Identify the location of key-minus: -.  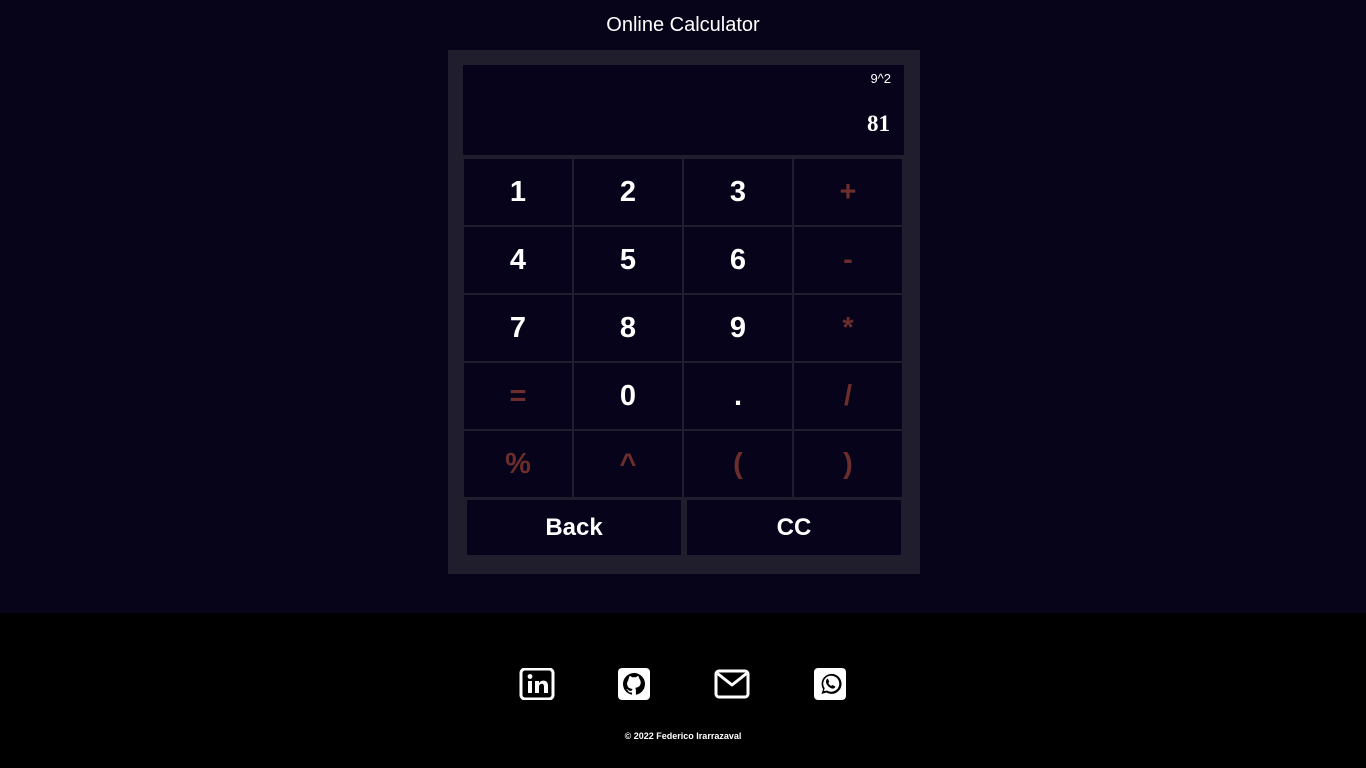
(848, 260).